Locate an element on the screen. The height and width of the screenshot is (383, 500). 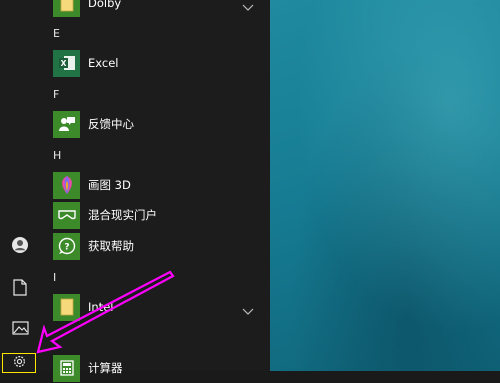
app-item-paint-3d: 画图 3D is located at coordinates (154, 185).